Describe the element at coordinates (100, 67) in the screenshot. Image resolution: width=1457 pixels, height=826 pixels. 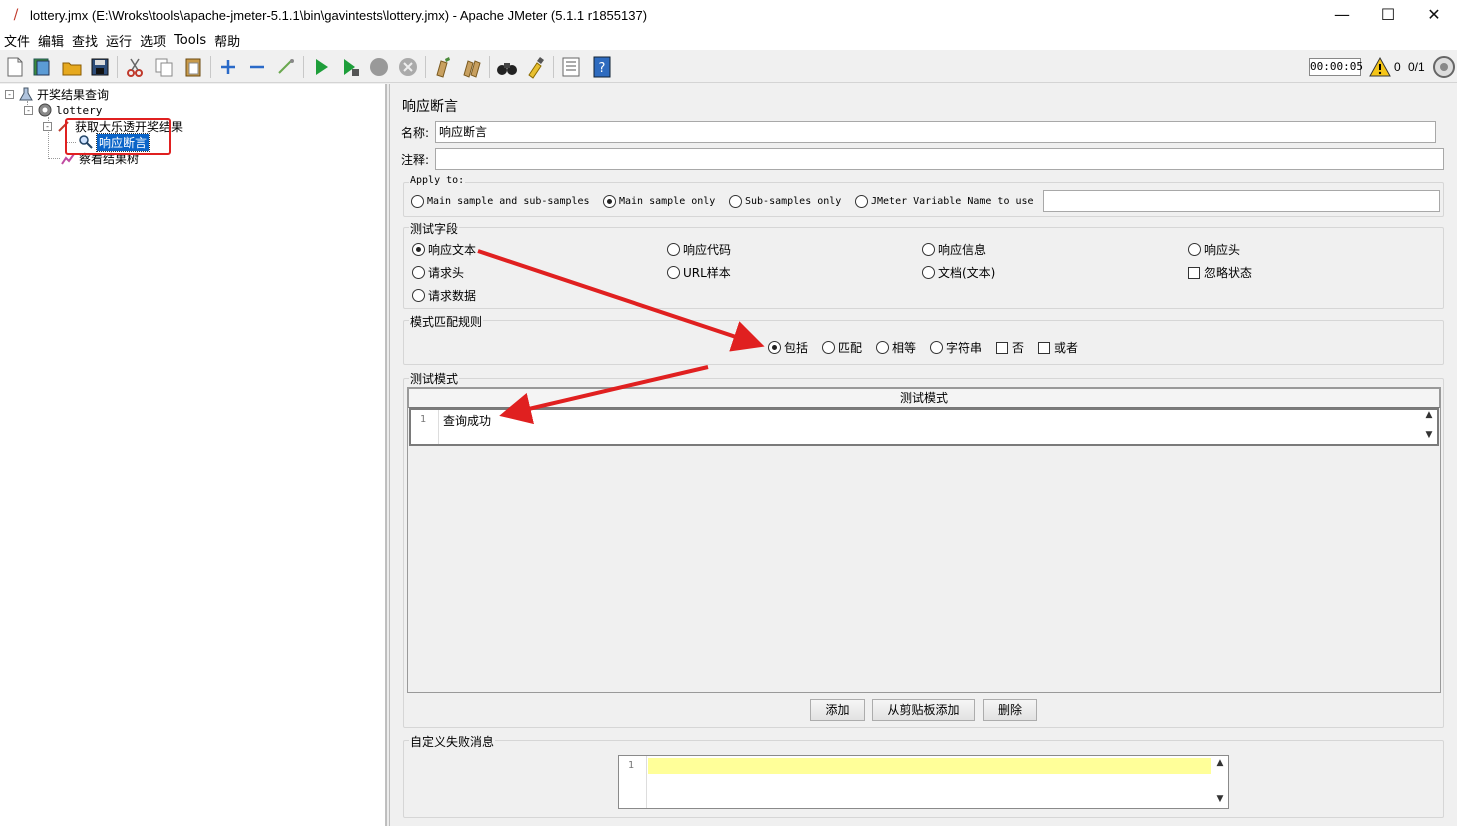
I see `save-icon` at that location.